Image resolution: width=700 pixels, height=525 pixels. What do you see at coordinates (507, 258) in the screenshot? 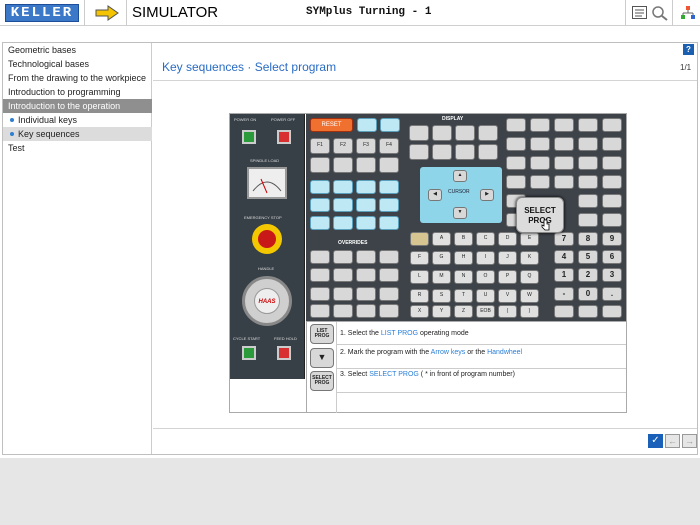
I see `key-j: J` at bounding box center [507, 258].